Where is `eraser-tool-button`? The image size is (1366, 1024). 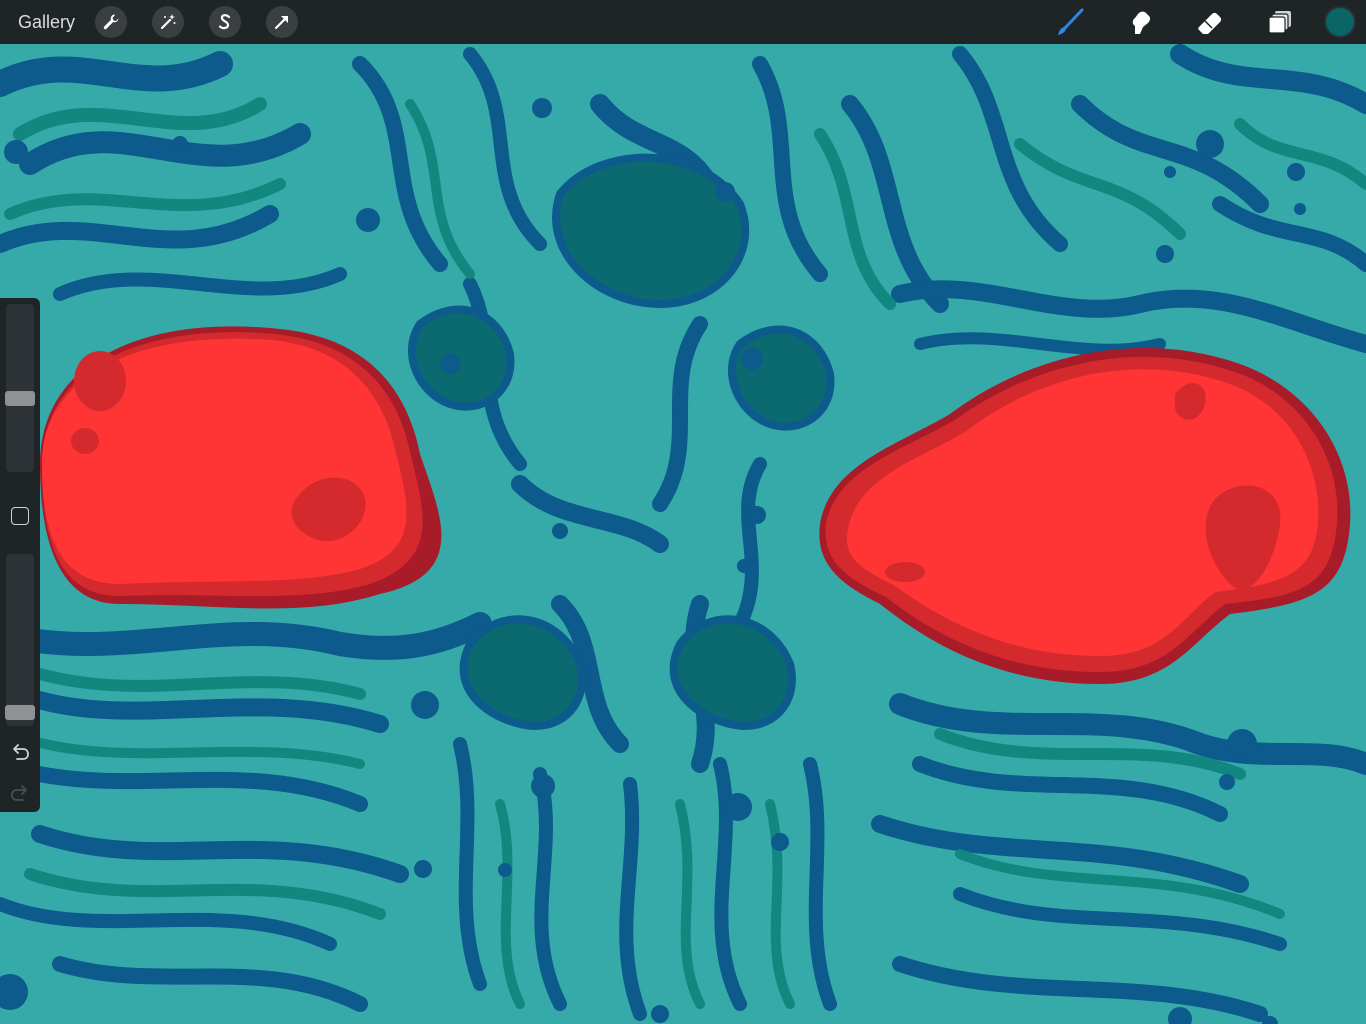
eraser-tool-button is located at coordinates (1210, 22).